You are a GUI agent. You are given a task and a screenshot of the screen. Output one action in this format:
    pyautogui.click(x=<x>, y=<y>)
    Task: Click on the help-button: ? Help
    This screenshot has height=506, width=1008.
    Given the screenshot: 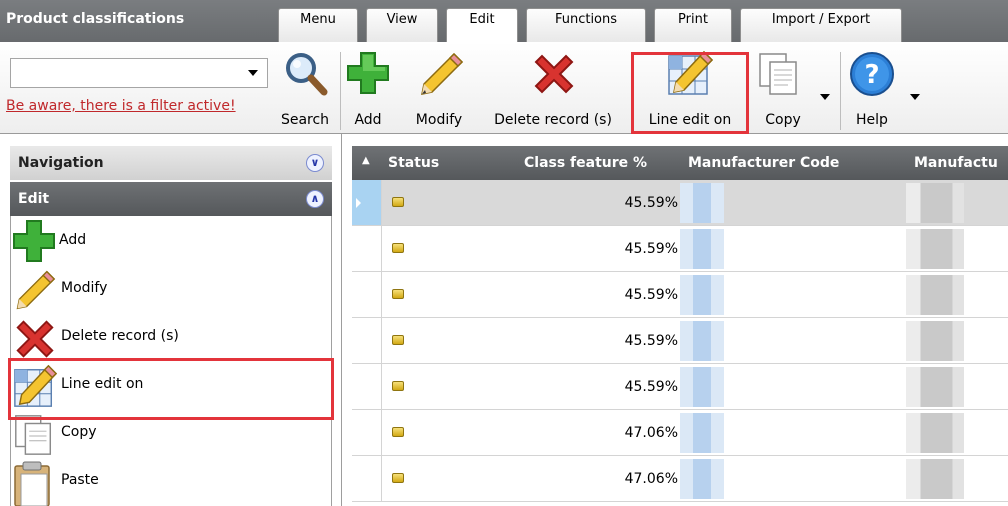 What is the action you would take?
    pyautogui.click(x=872, y=88)
    